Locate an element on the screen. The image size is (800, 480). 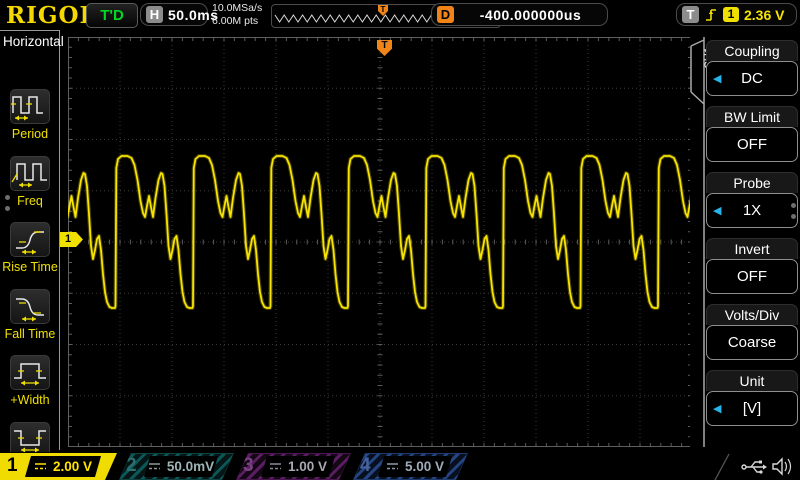
left-menu-page-dots is located at coordinates (8, 203).